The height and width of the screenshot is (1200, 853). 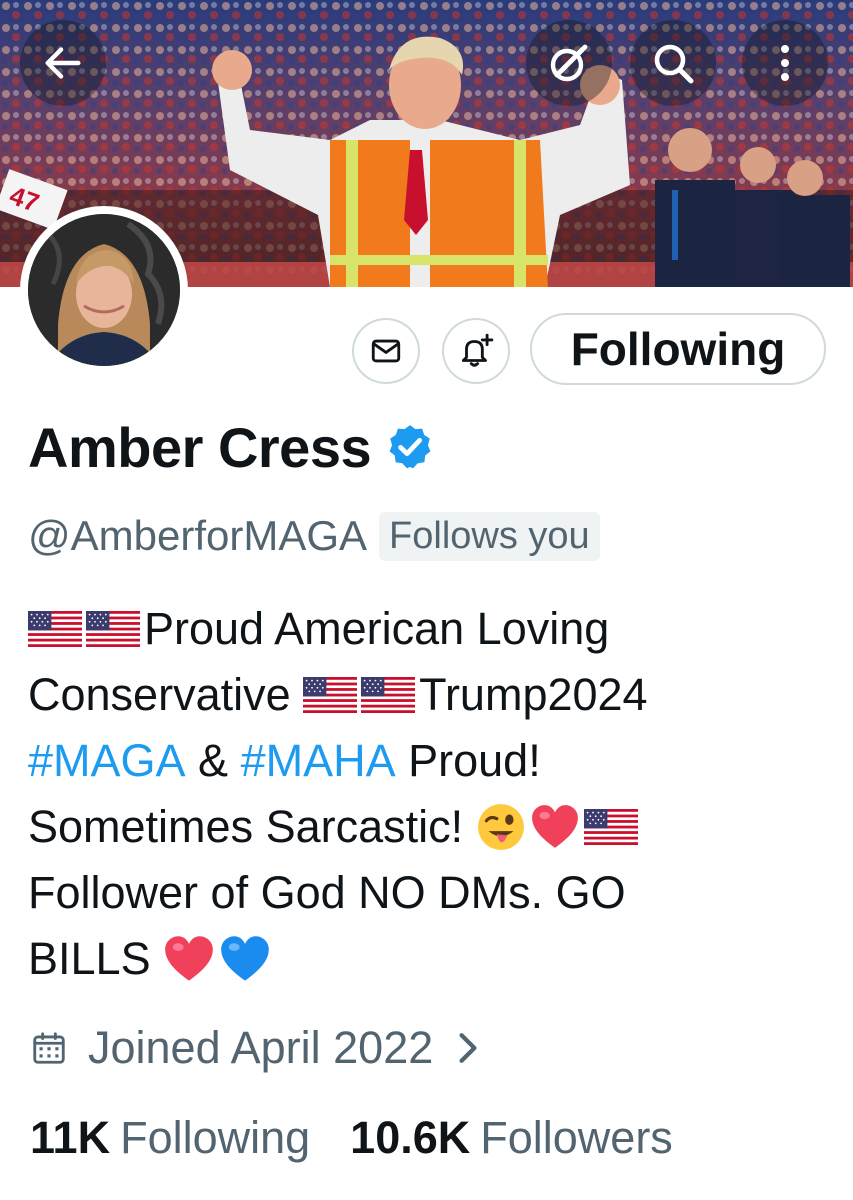 What do you see at coordinates (96, 958) in the screenshot?
I see `bio-text: BILLS` at bounding box center [96, 958].